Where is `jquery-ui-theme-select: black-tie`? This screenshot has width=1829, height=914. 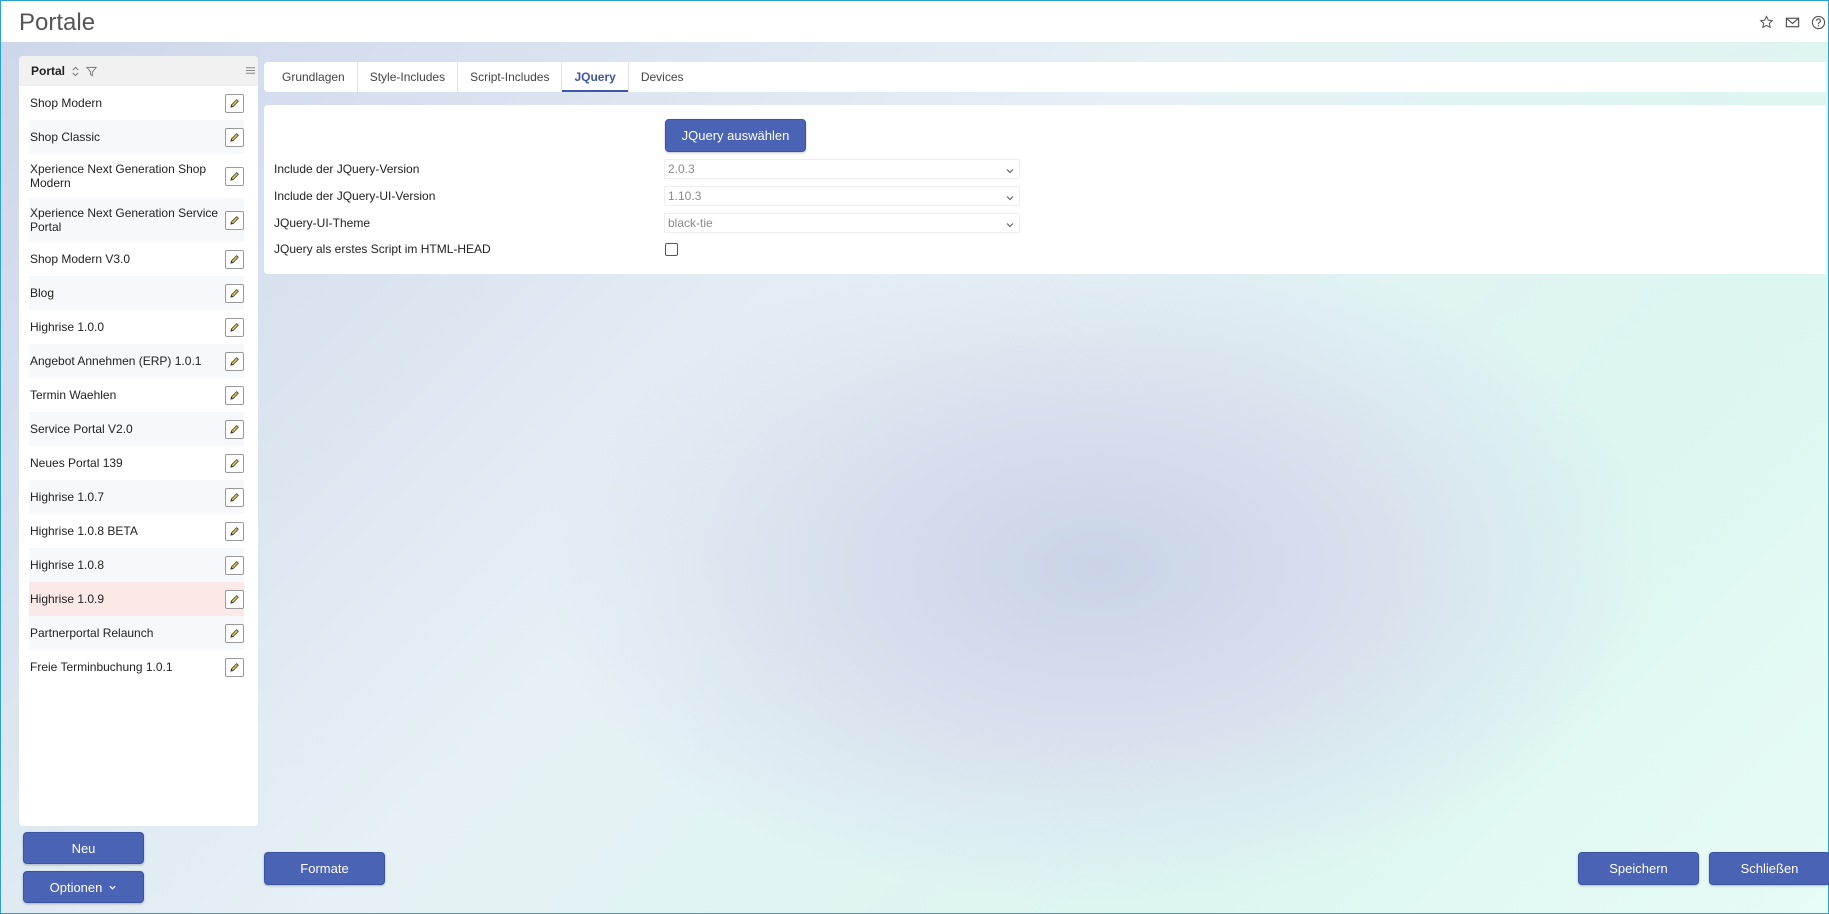 jquery-ui-theme-select: black-tie is located at coordinates (842, 223).